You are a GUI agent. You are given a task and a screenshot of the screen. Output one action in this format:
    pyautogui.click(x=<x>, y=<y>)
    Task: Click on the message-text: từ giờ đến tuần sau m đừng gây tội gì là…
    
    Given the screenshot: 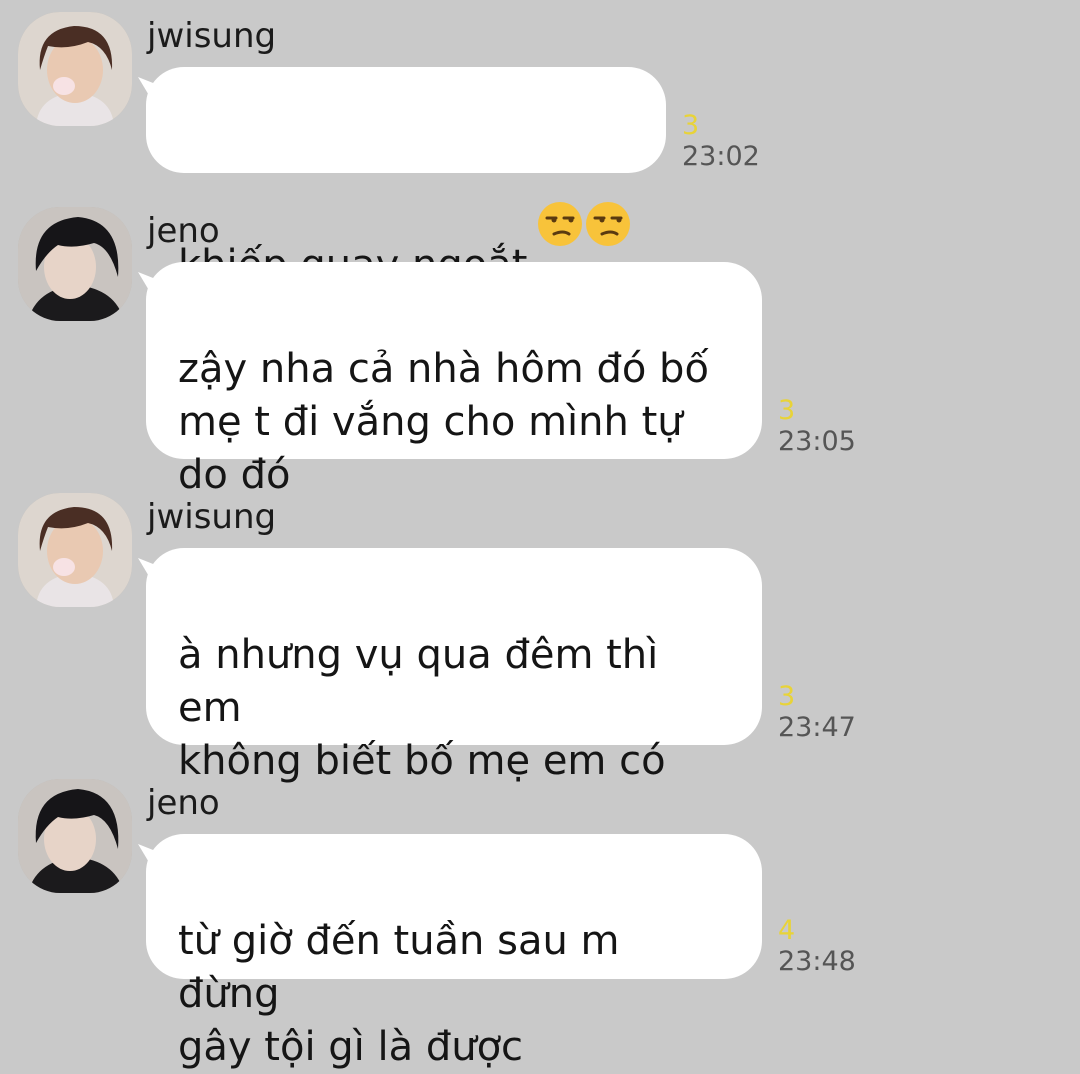 What is the action you would take?
    pyautogui.click(x=399, y=994)
    